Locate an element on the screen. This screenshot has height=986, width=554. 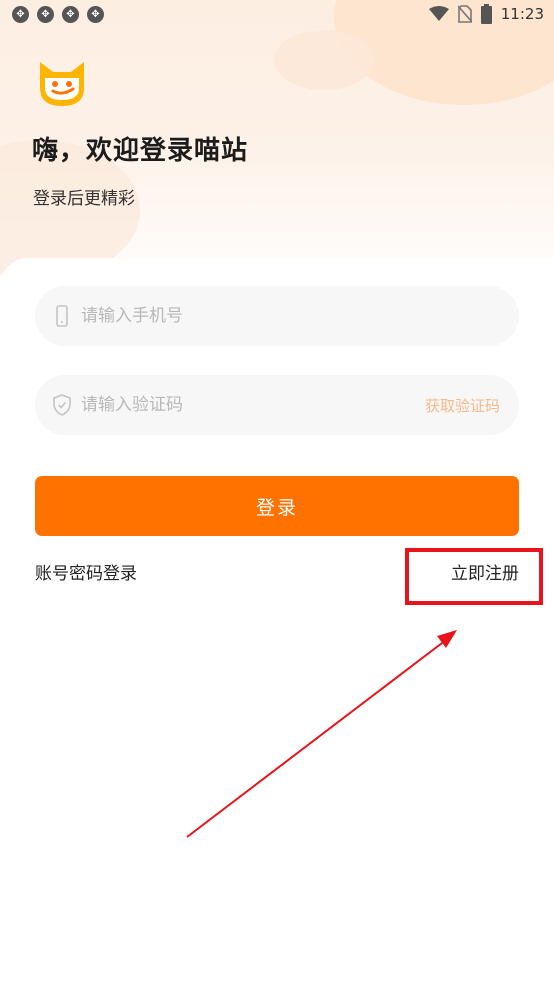
get-code-button: 获取验证码 is located at coordinates (462, 405).